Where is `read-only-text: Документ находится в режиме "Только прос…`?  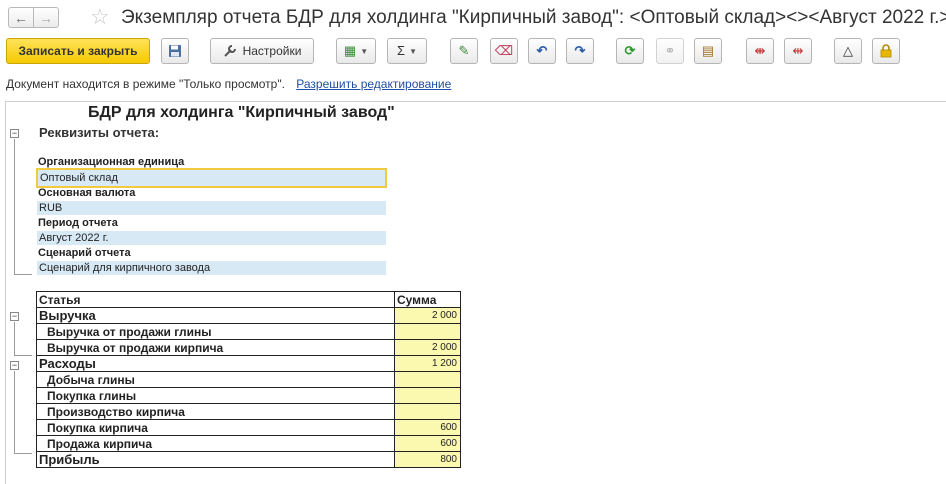
read-only-text: Документ находится в режиме "Только прос… is located at coordinates (145, 84).